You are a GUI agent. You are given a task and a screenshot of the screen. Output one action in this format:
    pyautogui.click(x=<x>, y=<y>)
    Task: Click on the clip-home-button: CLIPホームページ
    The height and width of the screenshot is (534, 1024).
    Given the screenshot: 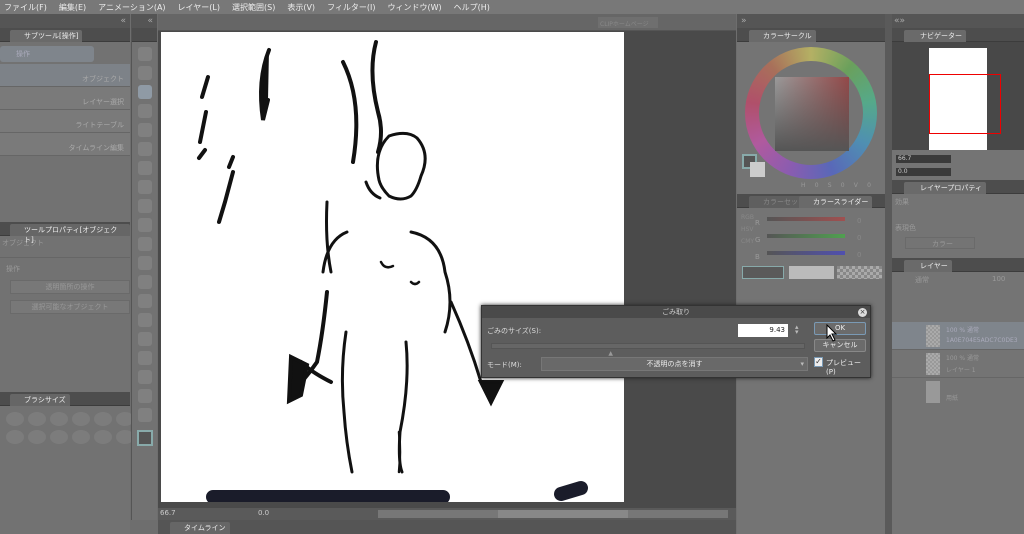 What is the action you would take?
    pyautogui.click(x=628, y=22)
    